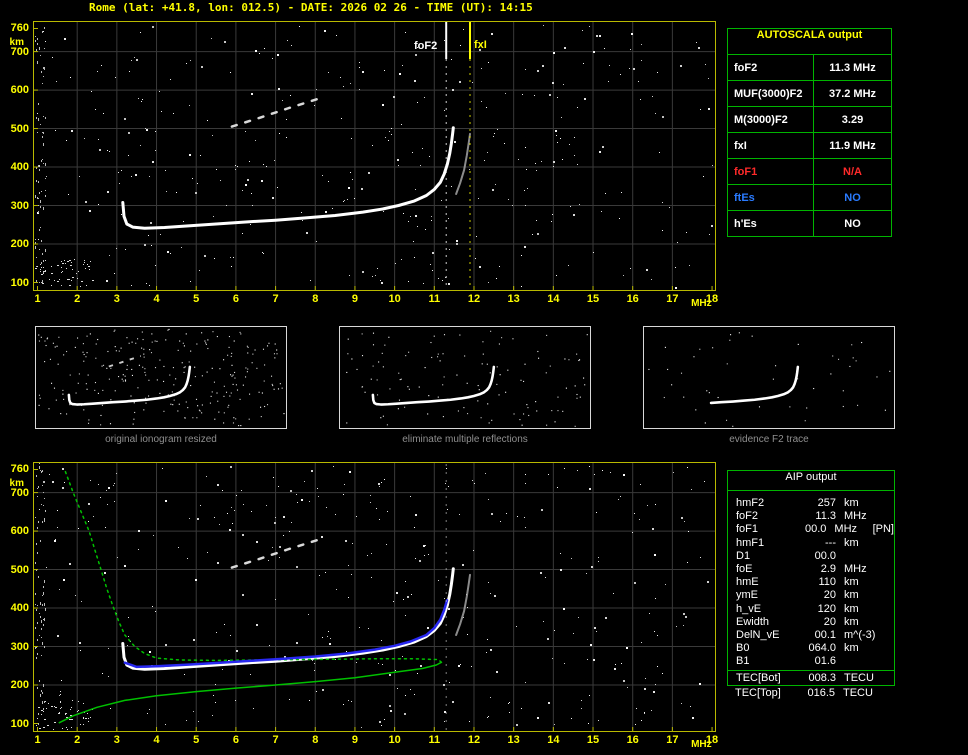 This screenshot has width=968, height=755. Describe the element at coordinates (811, 678) in the screenshot. I see `aip-tec-row: TEC[Bot] 008.3 TECU` at that location.